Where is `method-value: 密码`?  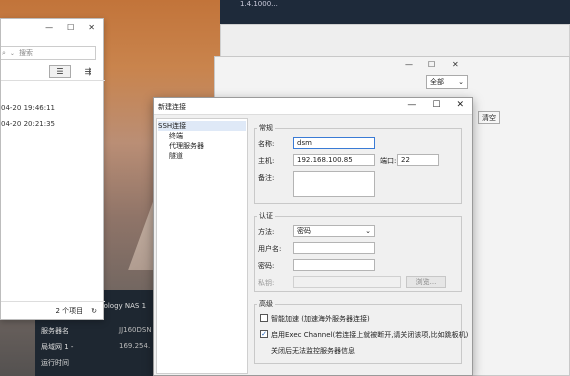
method-value: 密码 is located at coordinates (304, 231).